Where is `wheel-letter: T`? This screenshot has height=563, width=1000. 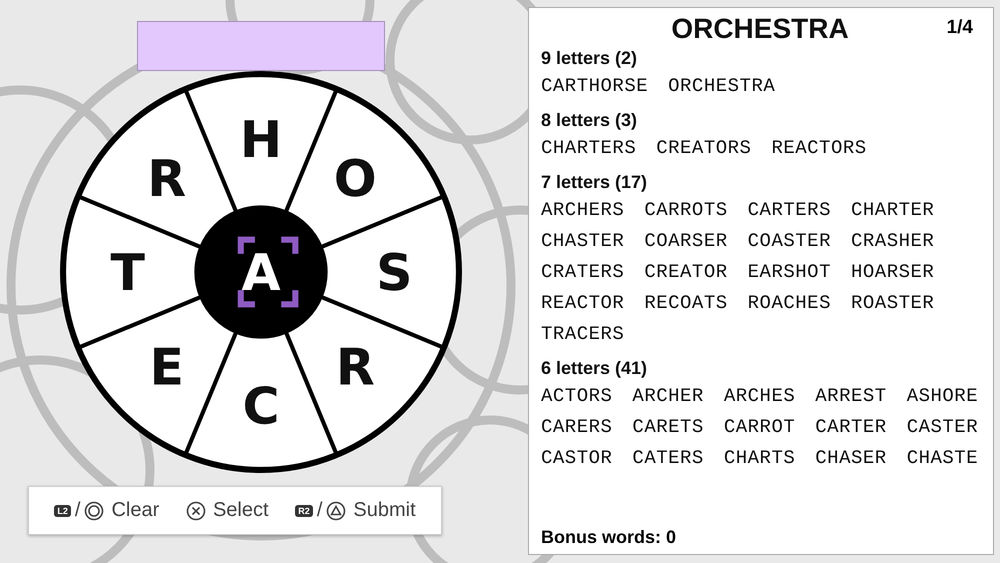 wheel-letter: T is located at coordinates (127, 272).